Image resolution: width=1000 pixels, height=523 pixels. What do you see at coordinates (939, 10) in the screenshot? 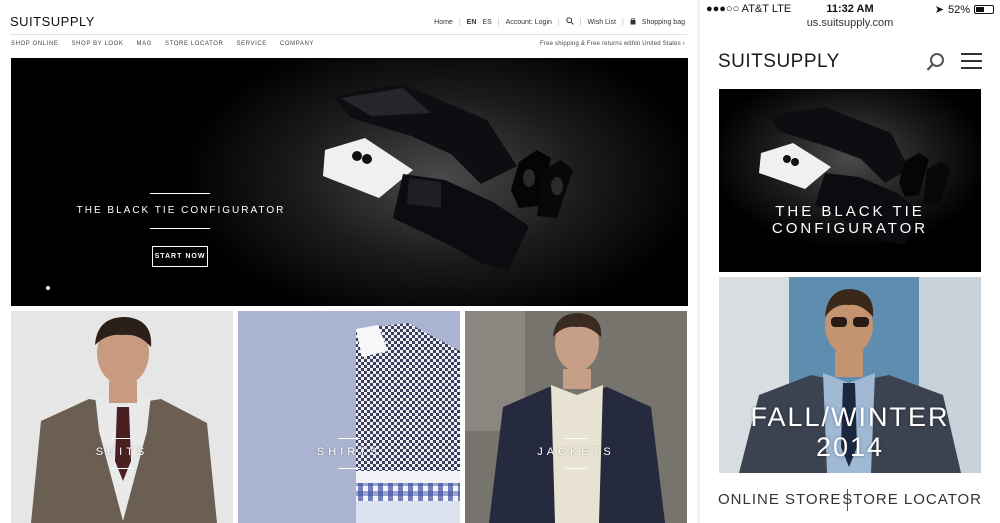
I see `location-arrow-icon: ➤` at bounding box center [939, 10].